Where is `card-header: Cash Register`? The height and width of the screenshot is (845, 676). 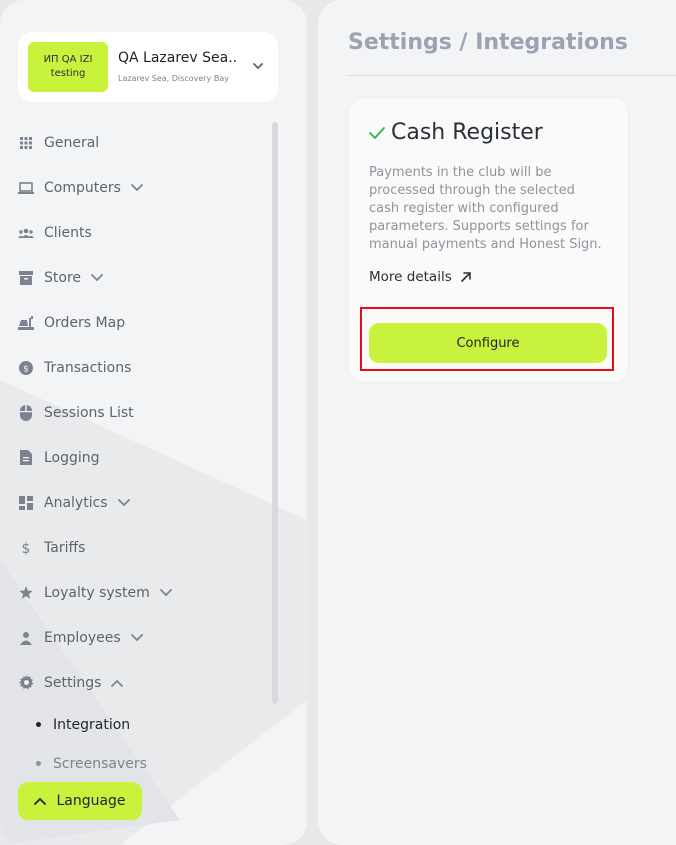
card-header: Cash Register is located at coordinates (456, 132).